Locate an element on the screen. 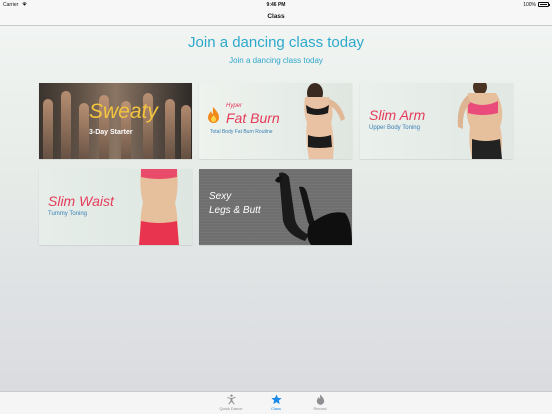  tab-record: Record is located at coordinates (320, 402).